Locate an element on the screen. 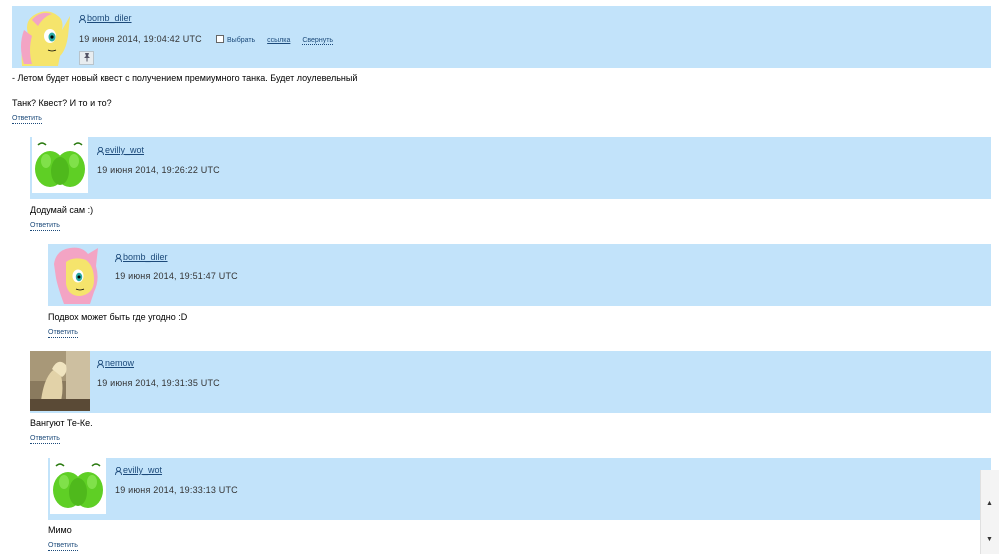  comment-text: Мимо is located at coordinates (60, 530).